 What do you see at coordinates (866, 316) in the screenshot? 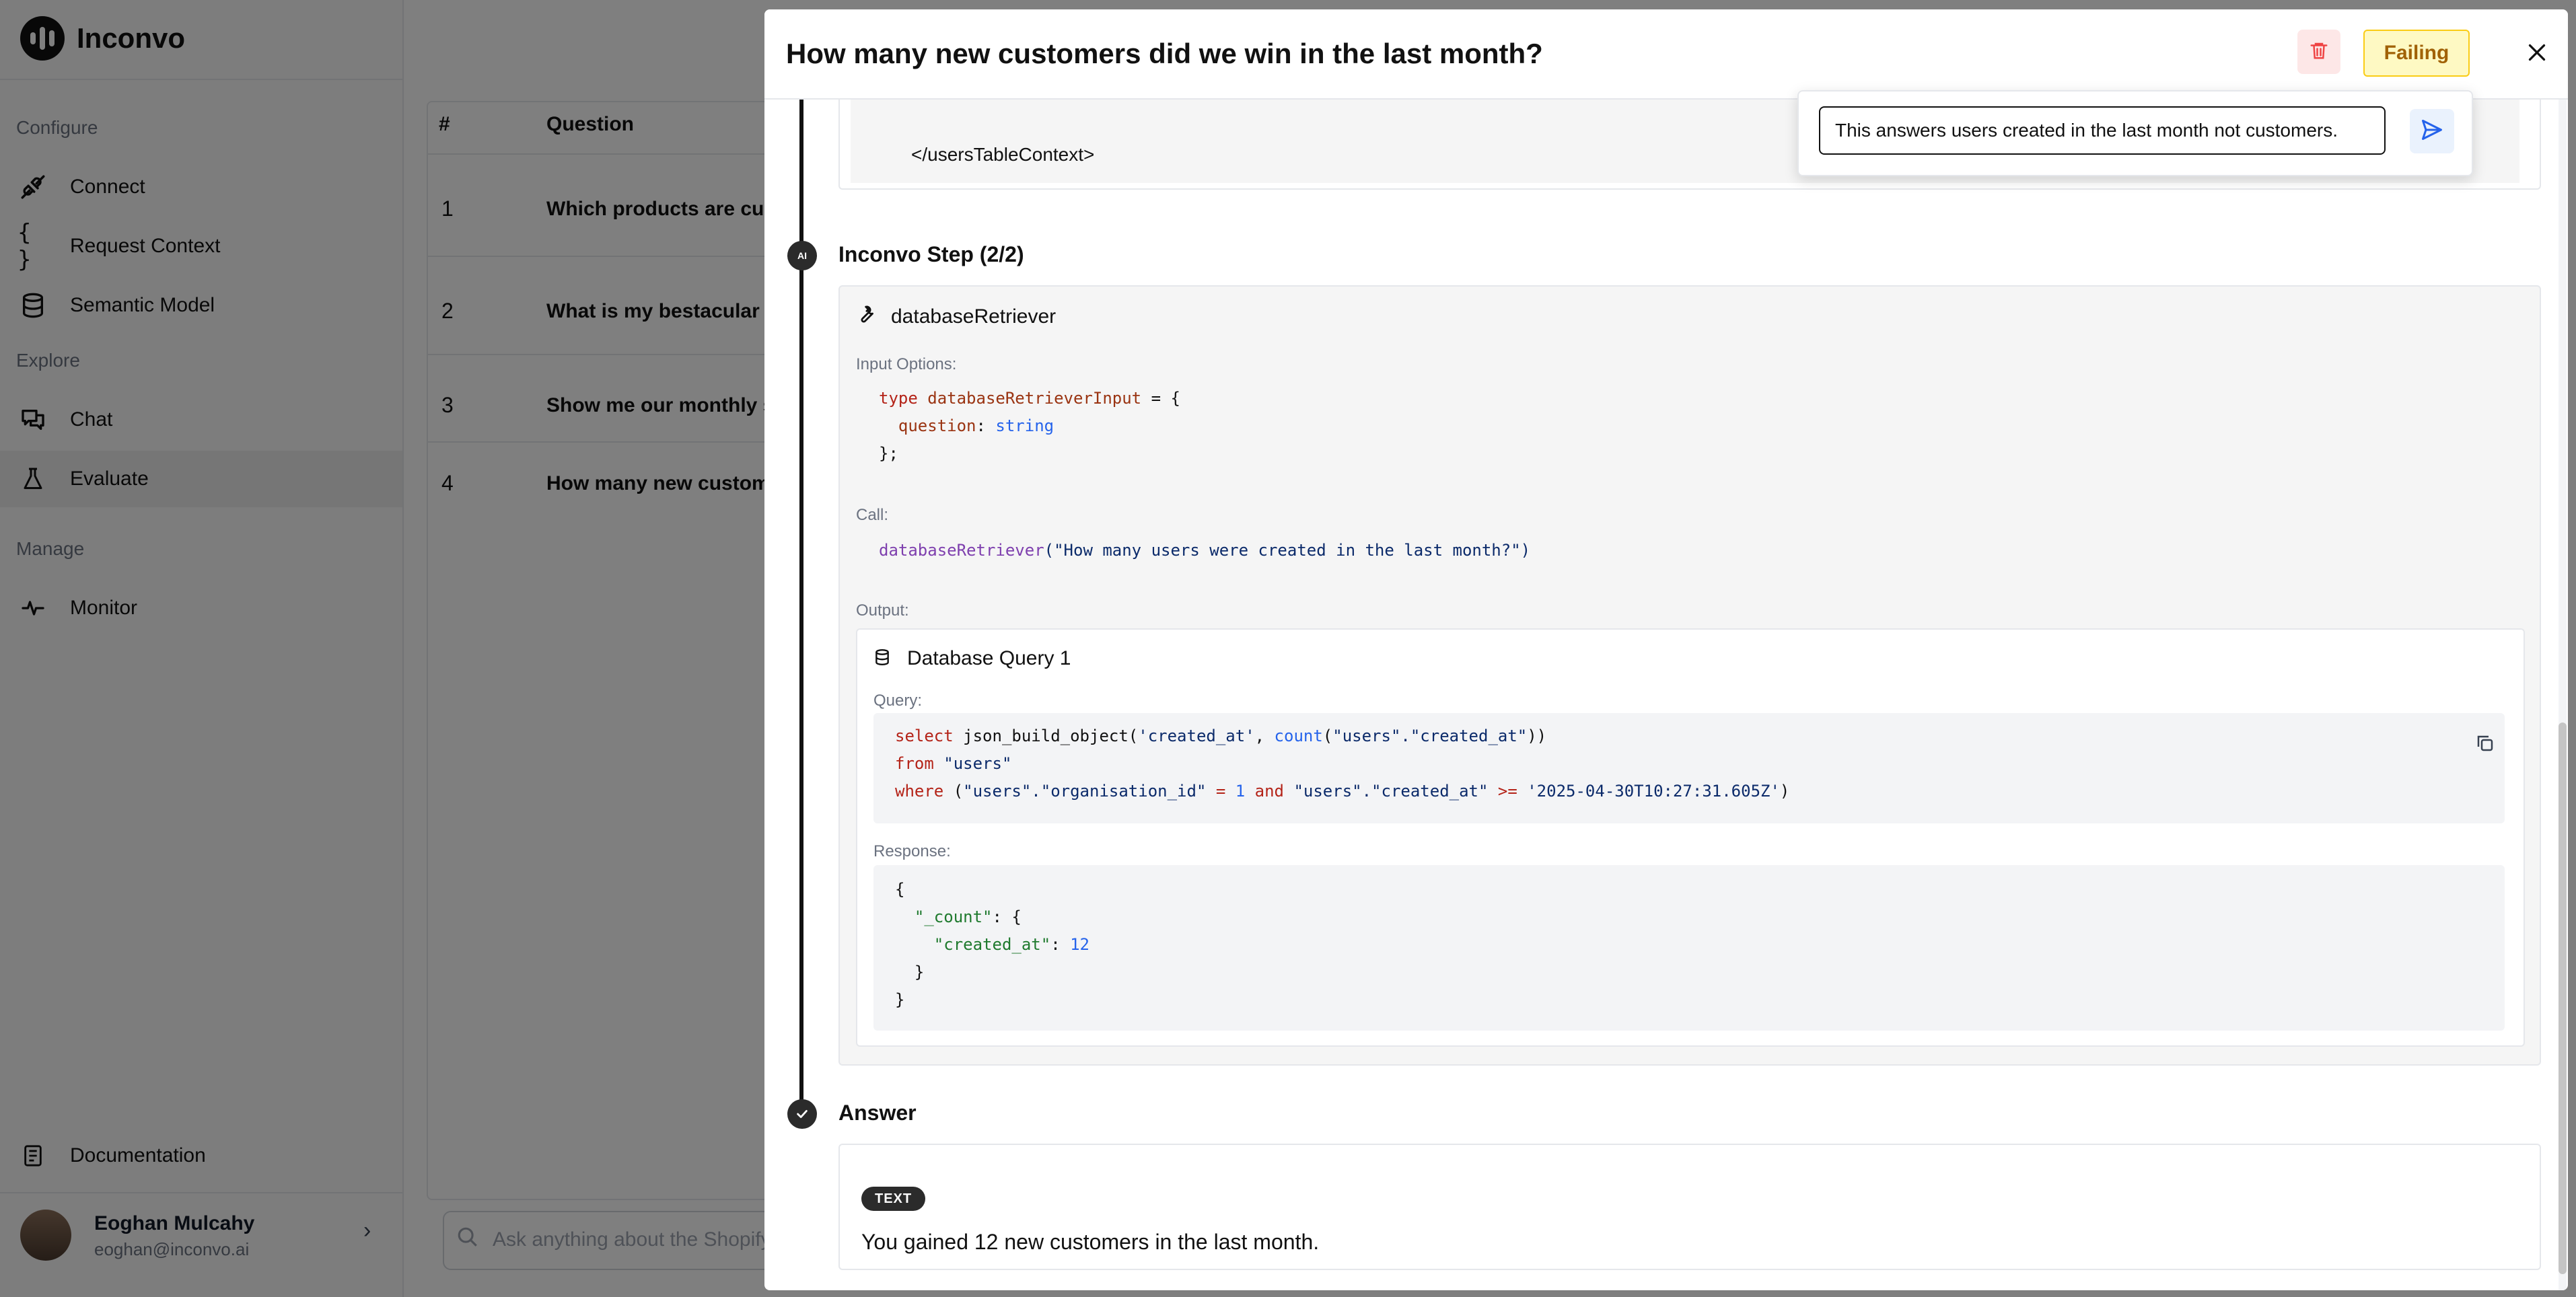
I see `wrench-icon` at bounding box center [866, 316].